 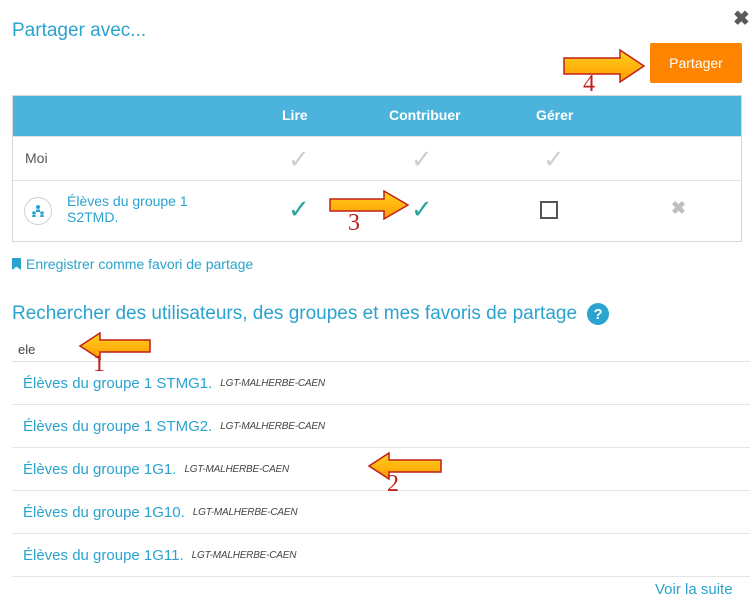 What do you see at coordinates (36, 158) in the screenshot?
I see `me-label: Moi` at bounding box center [36, 158].